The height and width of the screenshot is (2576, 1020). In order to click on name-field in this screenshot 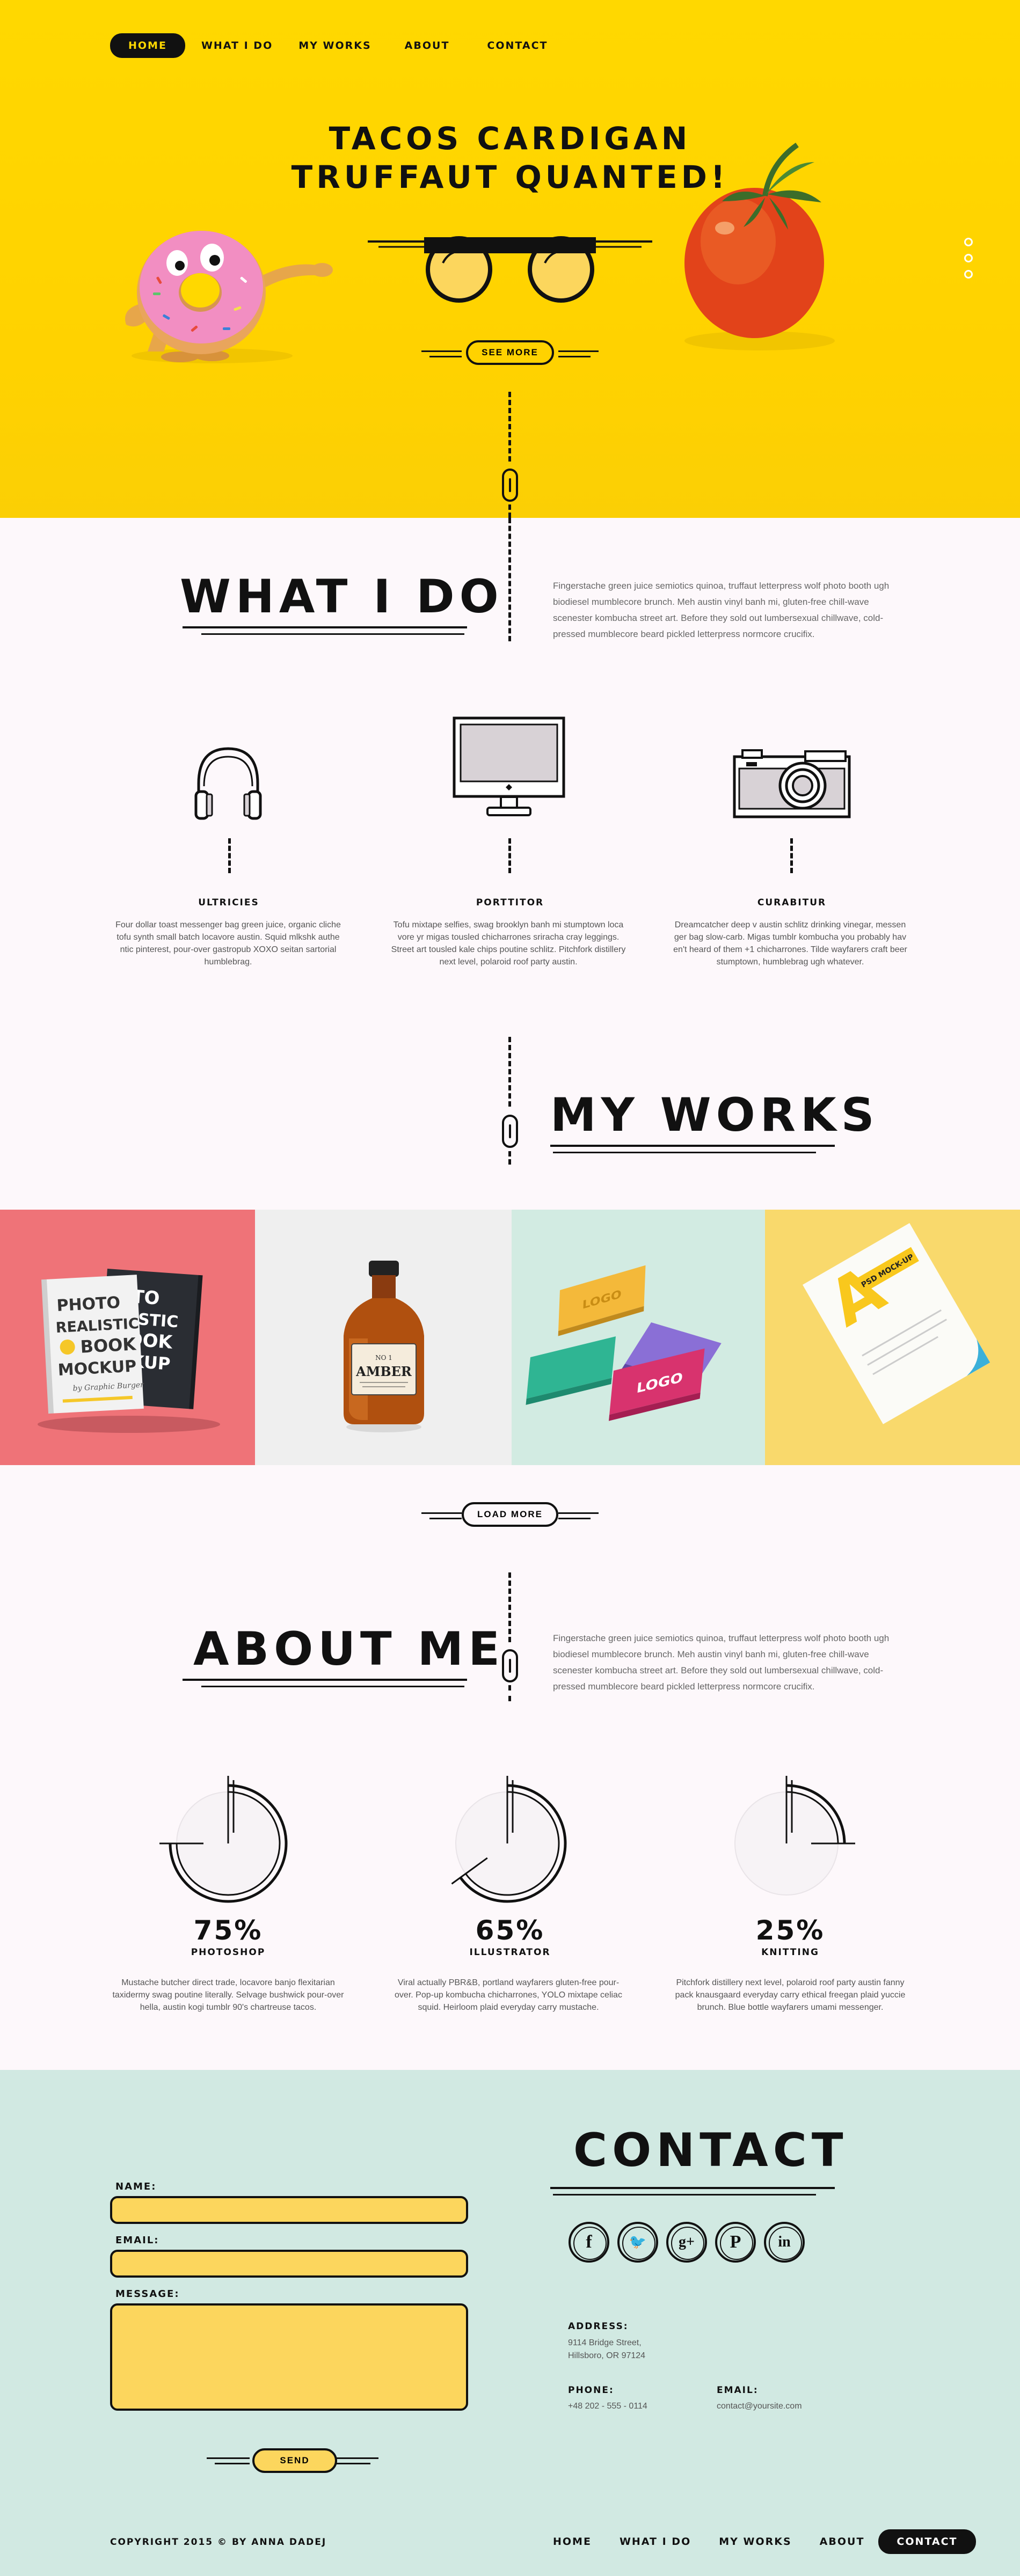, I will do `click(289, 2210)`.